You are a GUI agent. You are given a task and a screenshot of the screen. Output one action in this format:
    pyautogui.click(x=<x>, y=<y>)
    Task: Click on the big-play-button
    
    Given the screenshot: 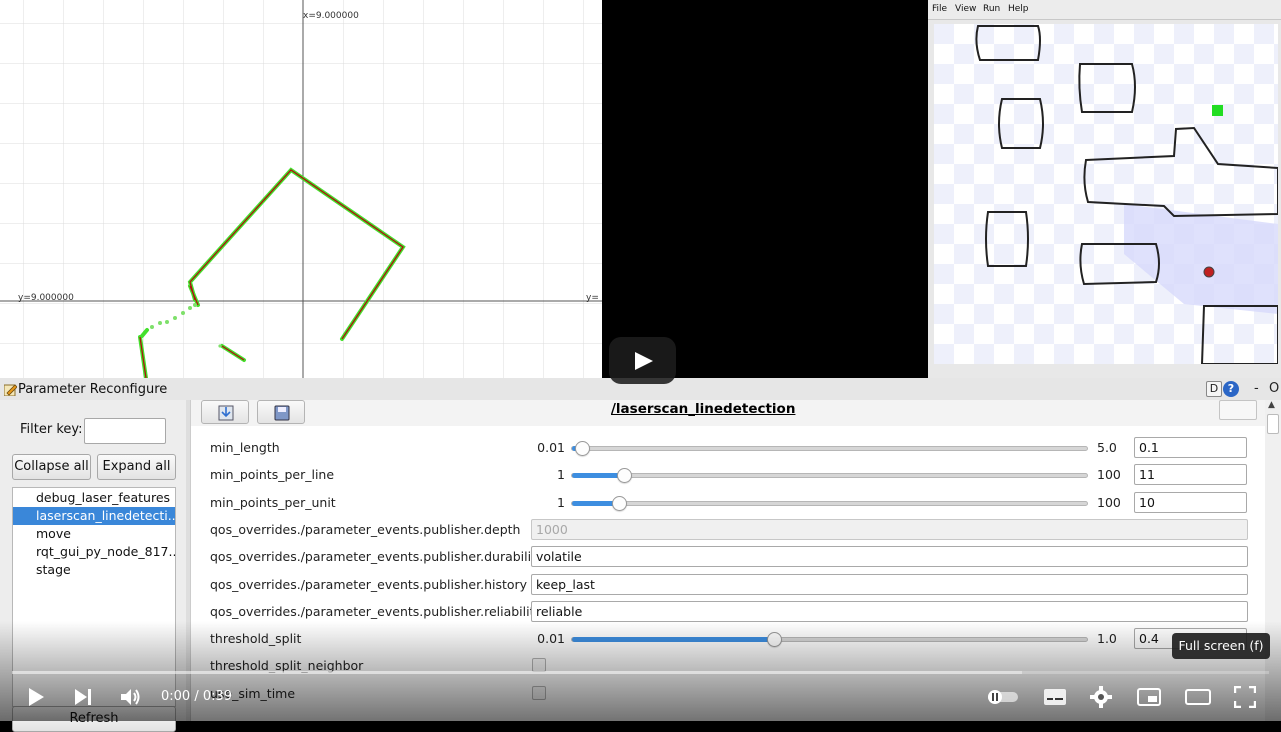 What is the action you would take?
    pyautogui.click(x=642, y=360)
    